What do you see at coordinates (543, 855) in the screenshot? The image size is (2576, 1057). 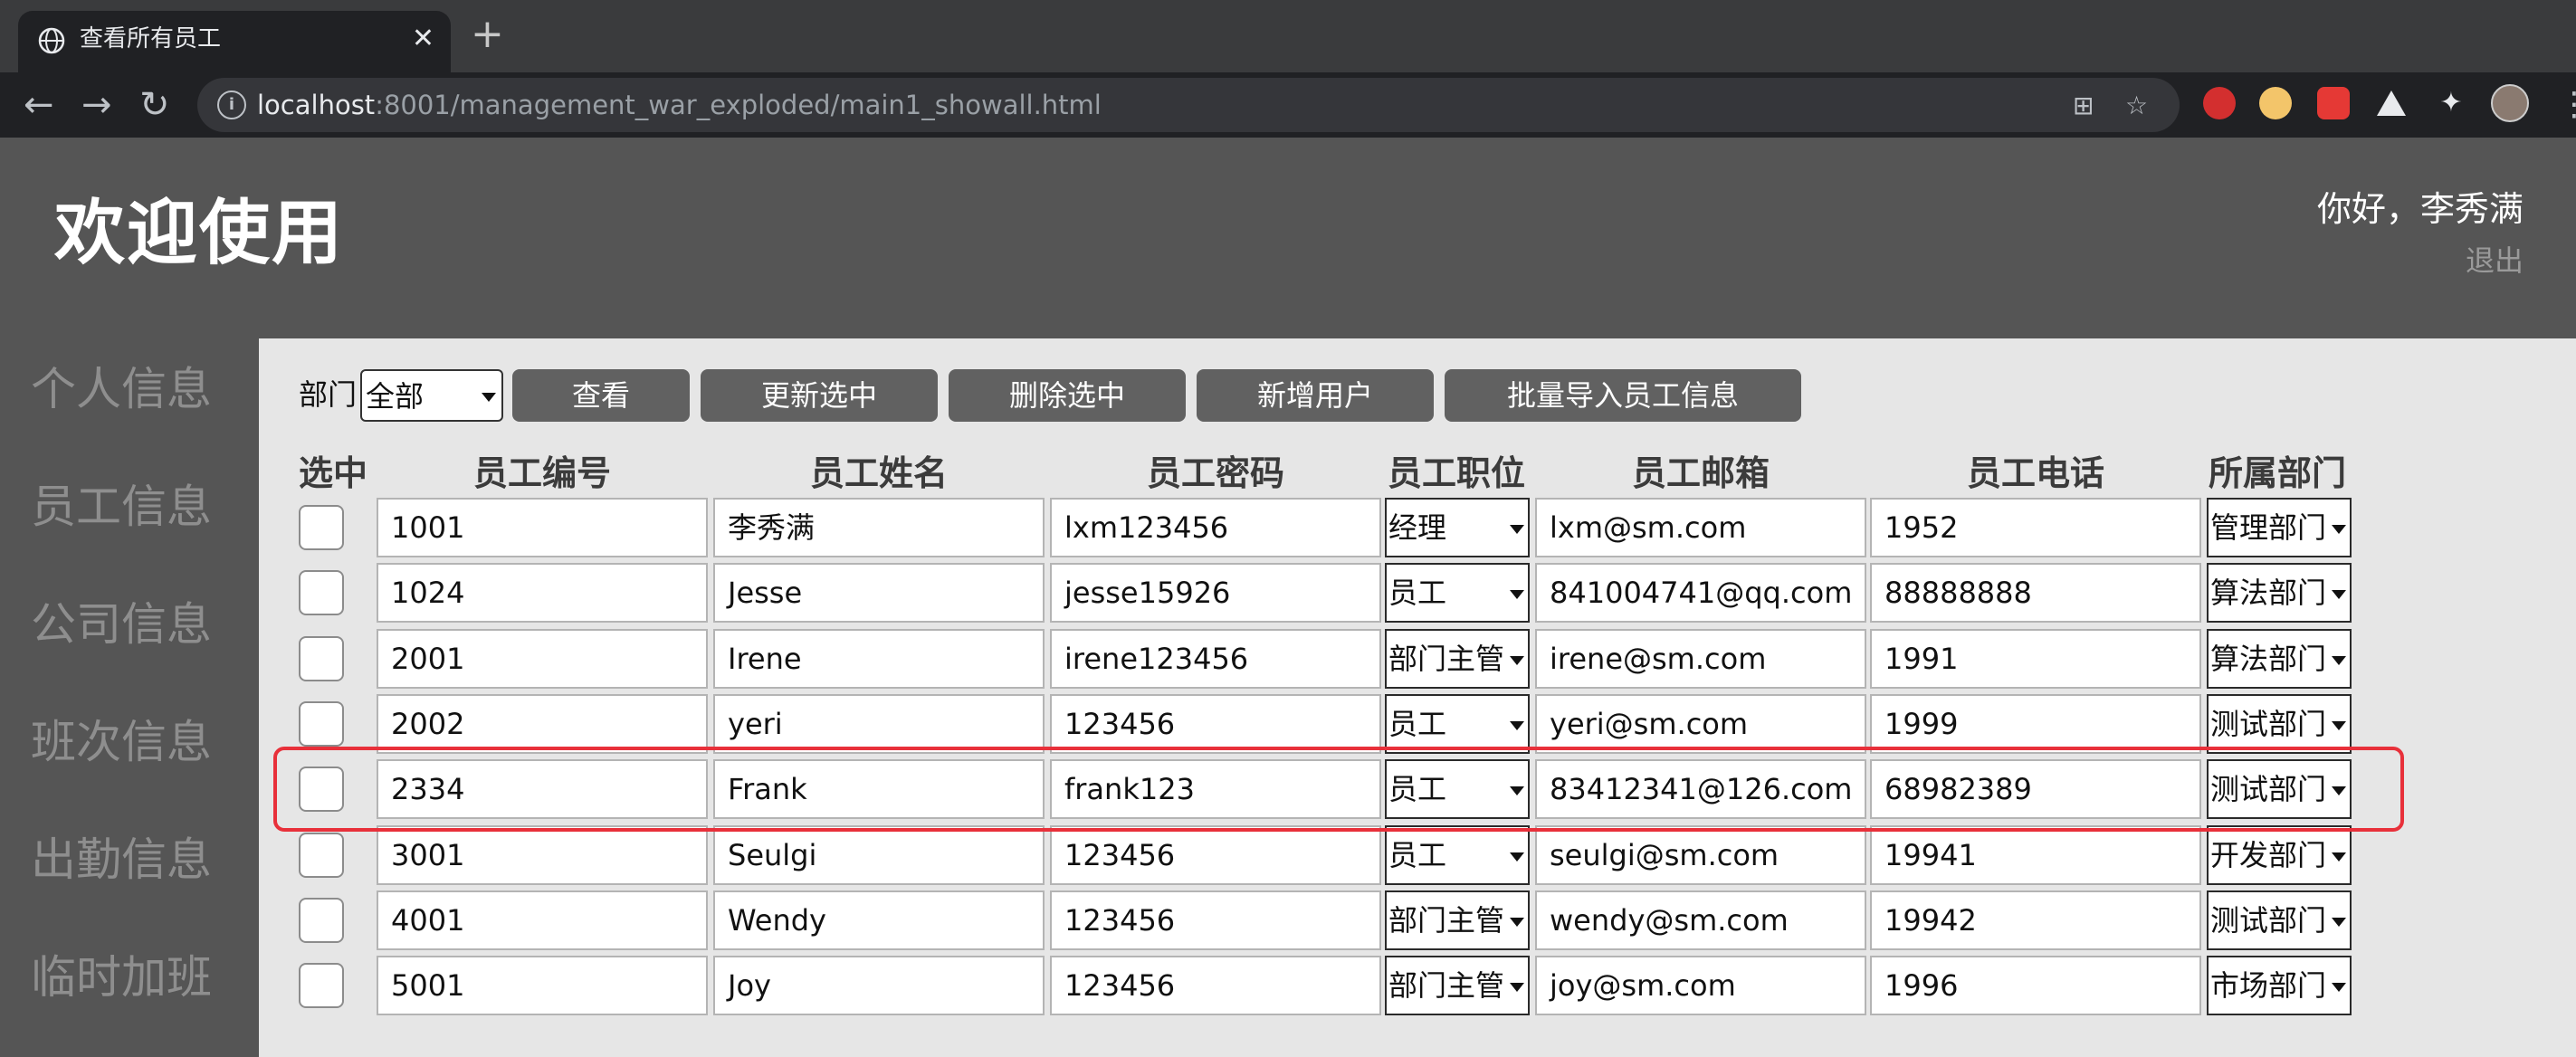 I see `cell-id: 3001` at bounding box center [543, 855].